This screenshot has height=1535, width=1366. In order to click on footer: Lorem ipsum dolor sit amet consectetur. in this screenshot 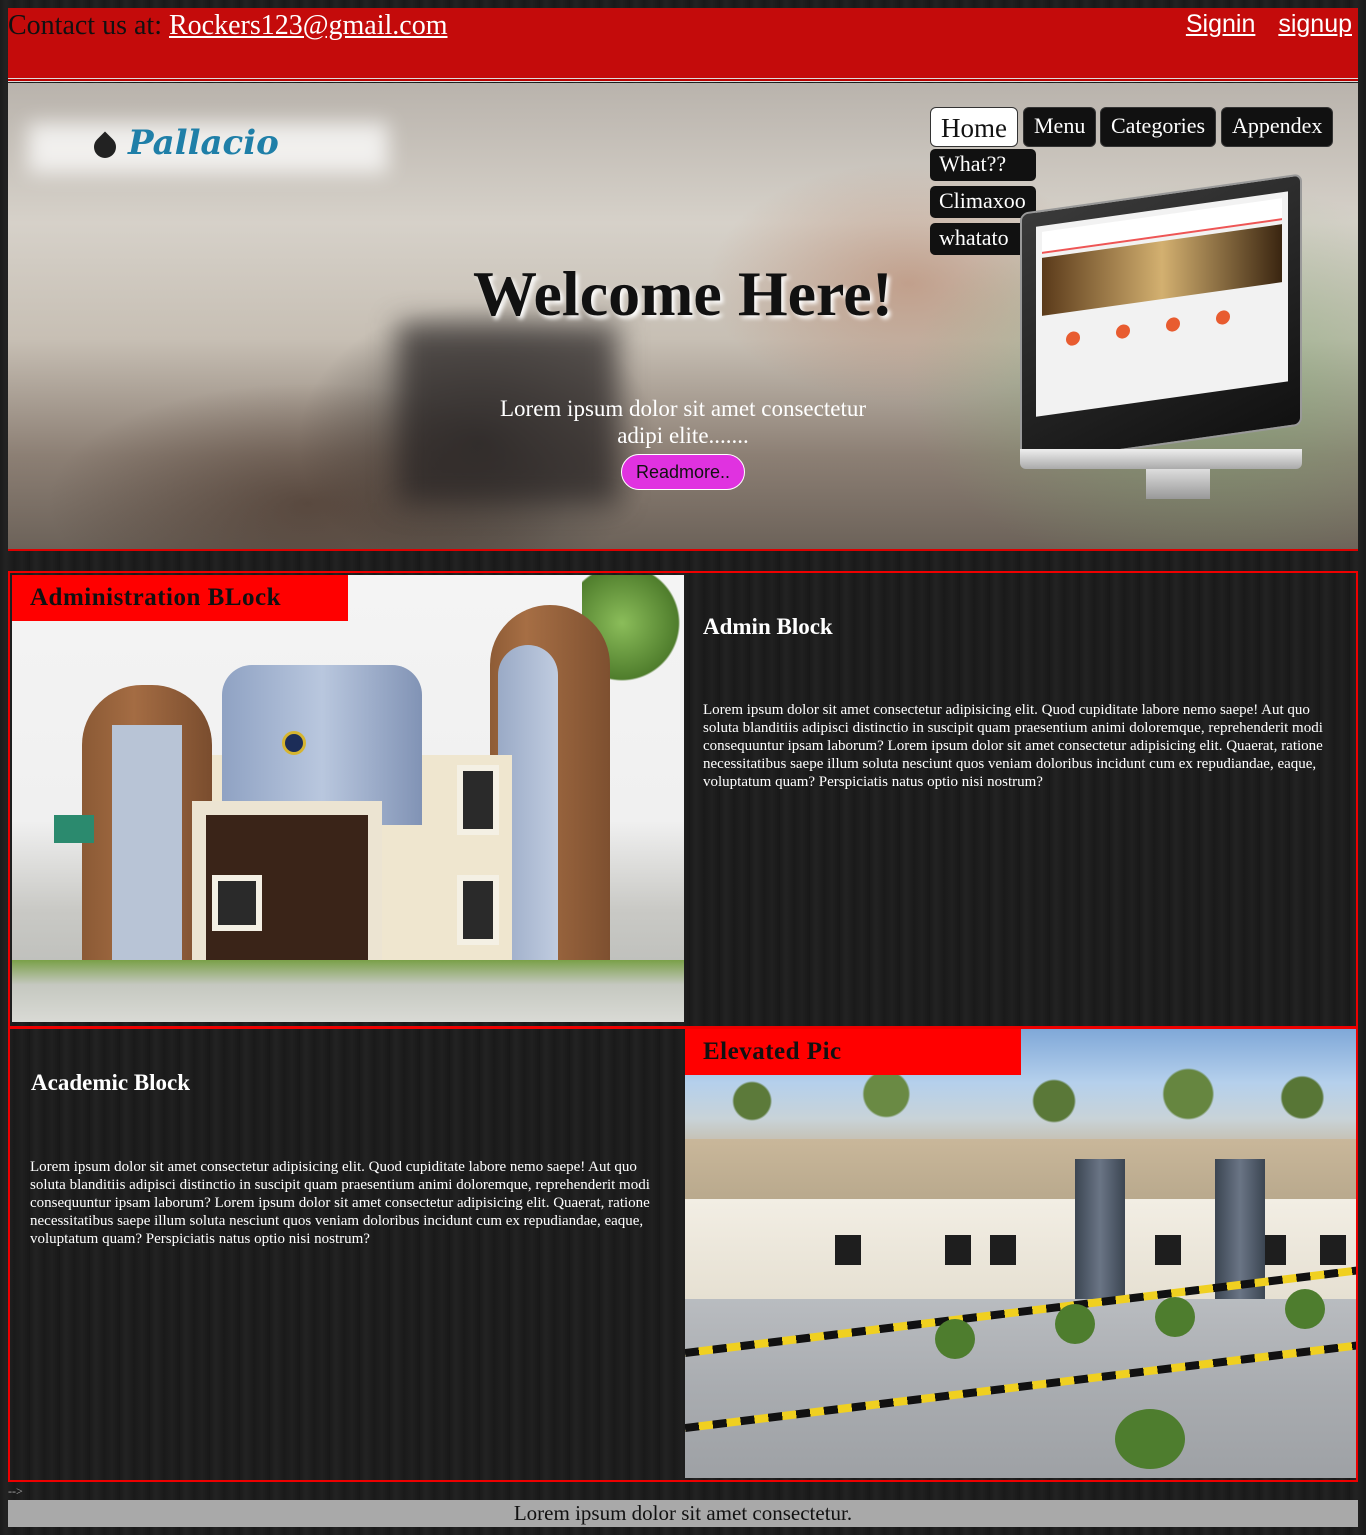, I will do `click(683, 1513)`.